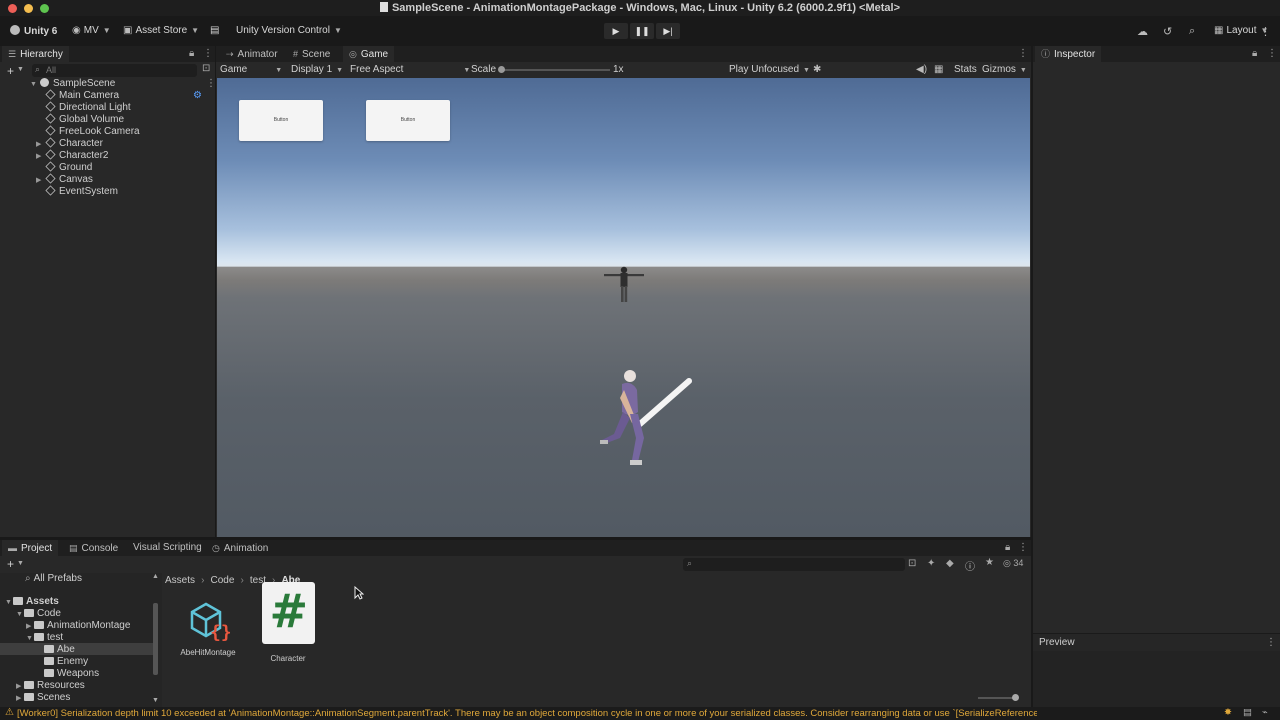 This screenshot has height=720, width=1280. What do you see at coordinates (369, 54) in the screenshot?
I see `tab-game: ◎ Game` at bounding box center [369, 54].